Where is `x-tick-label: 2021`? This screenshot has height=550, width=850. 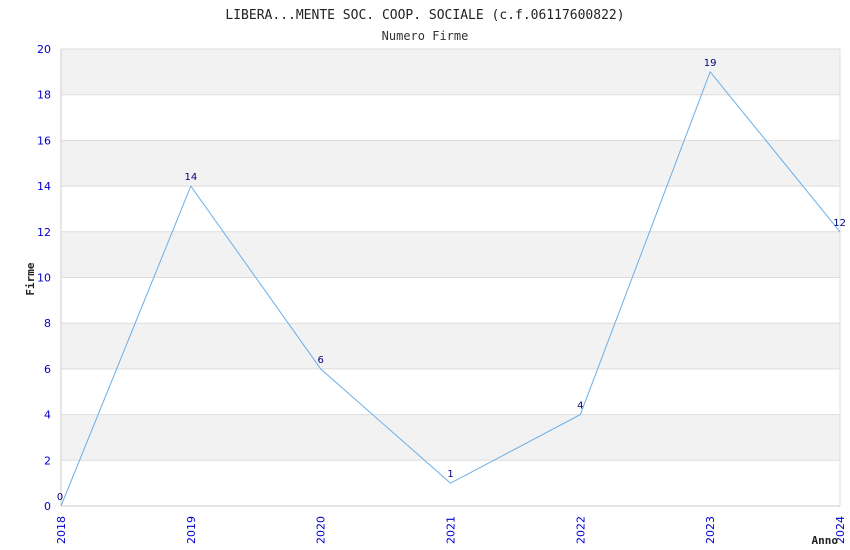 x-tick-label: 2021 is located at coordinates (451, 530).